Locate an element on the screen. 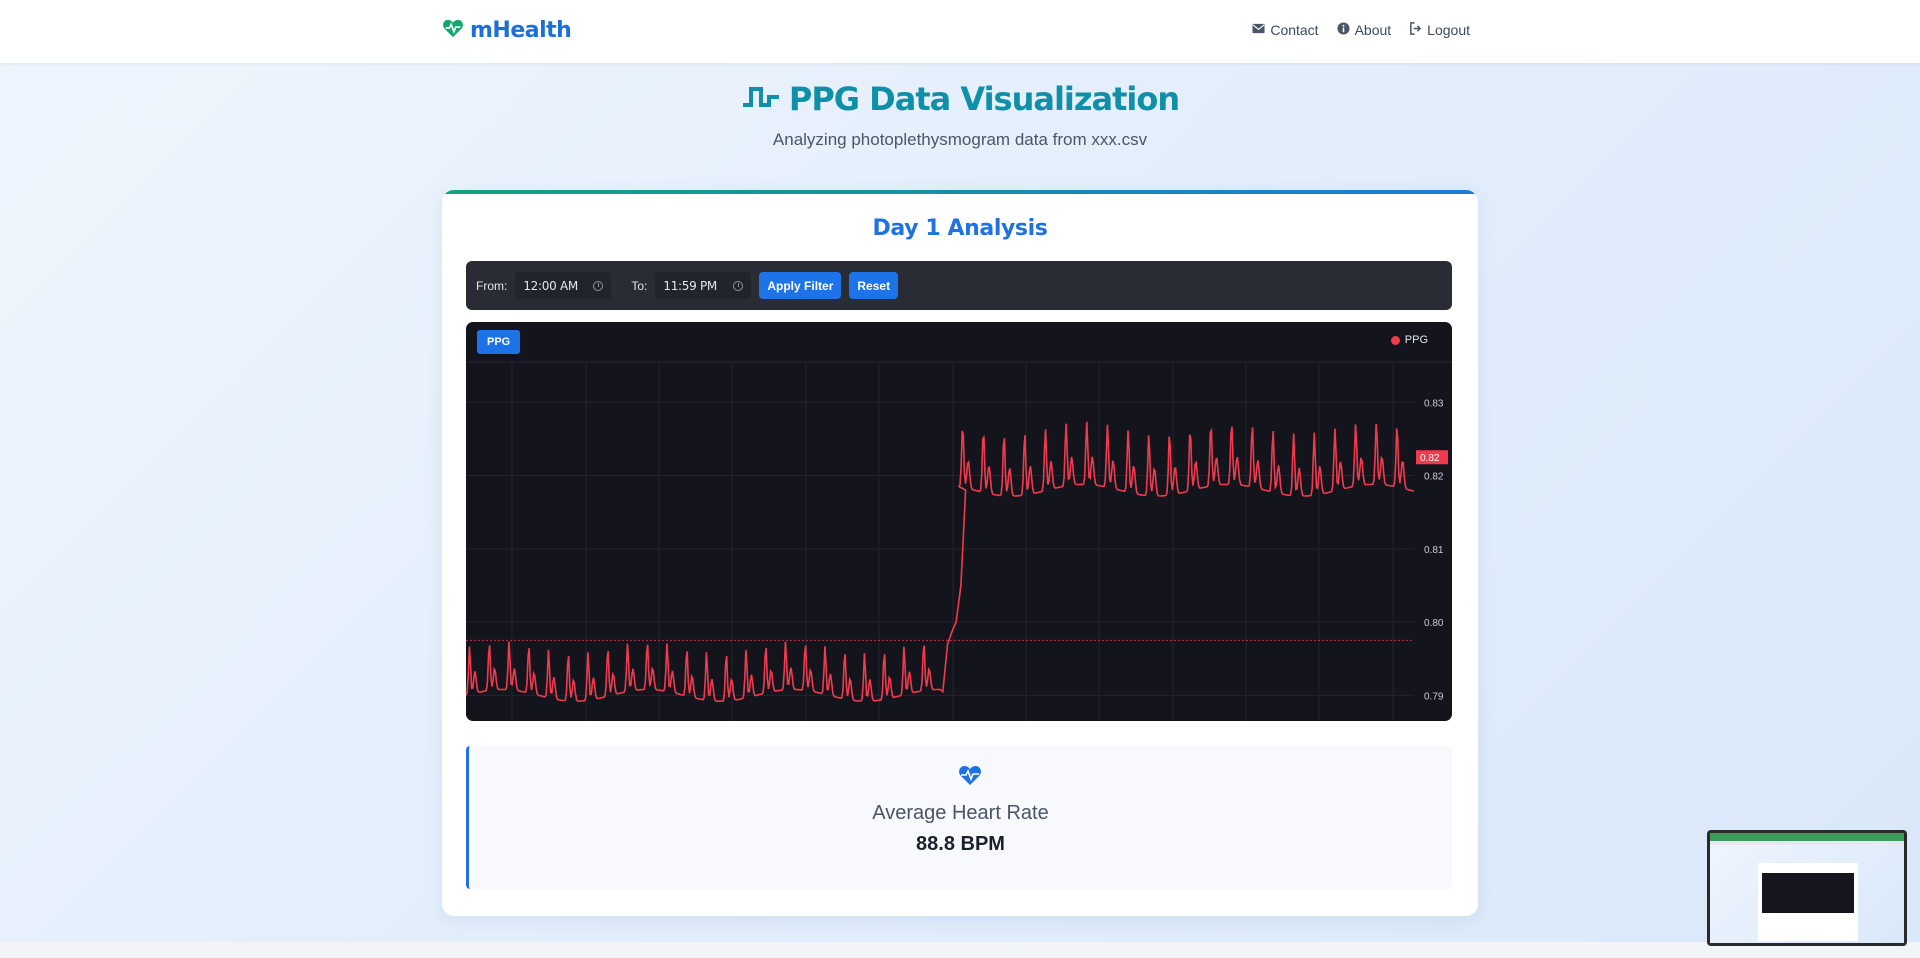 Image resolution: width=1920 pixels, height=958 pixels. to-label: To: is located at coordinates (639, 285).